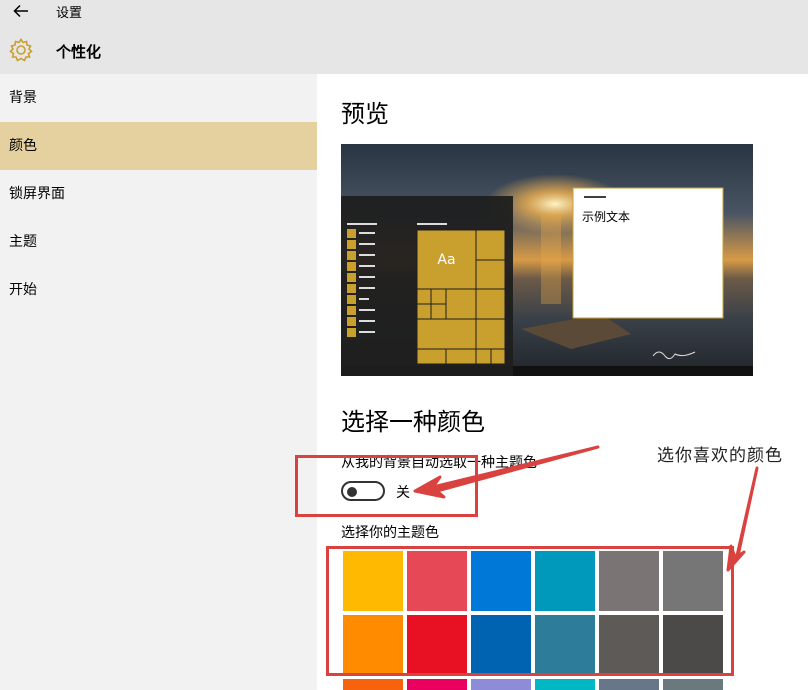  What do you see at coordinates (69, 13) in the screenshot?
I see `app-title: 设置` at bounding box center [69, 13].